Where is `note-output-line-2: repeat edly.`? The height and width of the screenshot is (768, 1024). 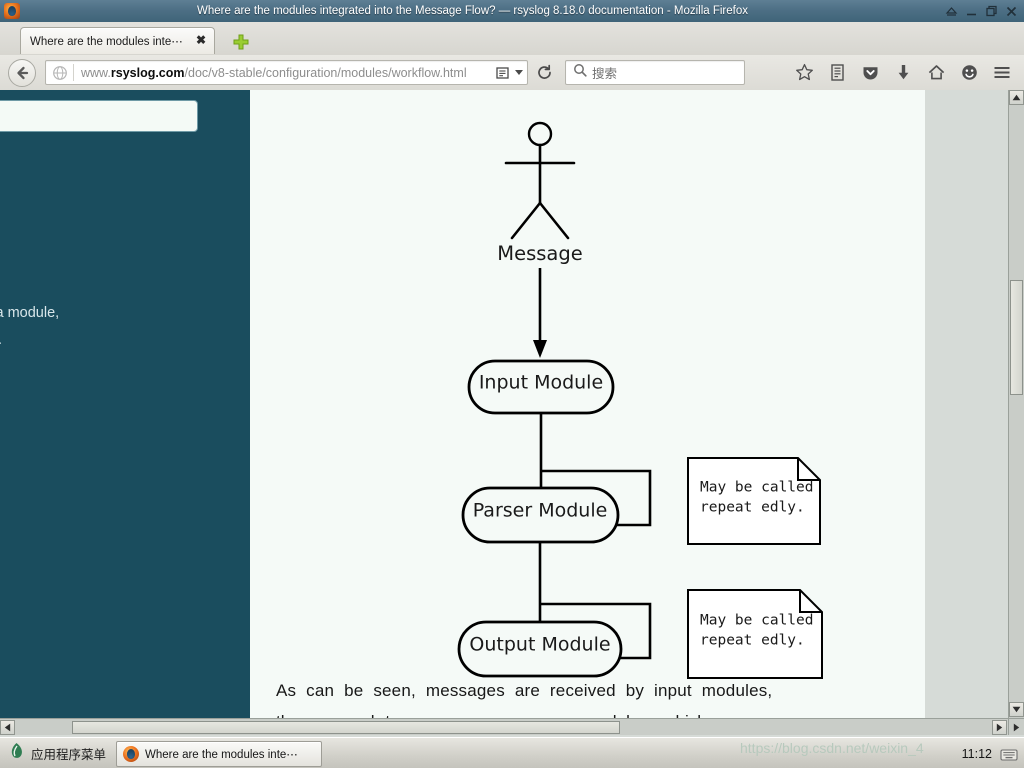
note-output-line-2: repeat edly. is located at coordinates (752, 641).